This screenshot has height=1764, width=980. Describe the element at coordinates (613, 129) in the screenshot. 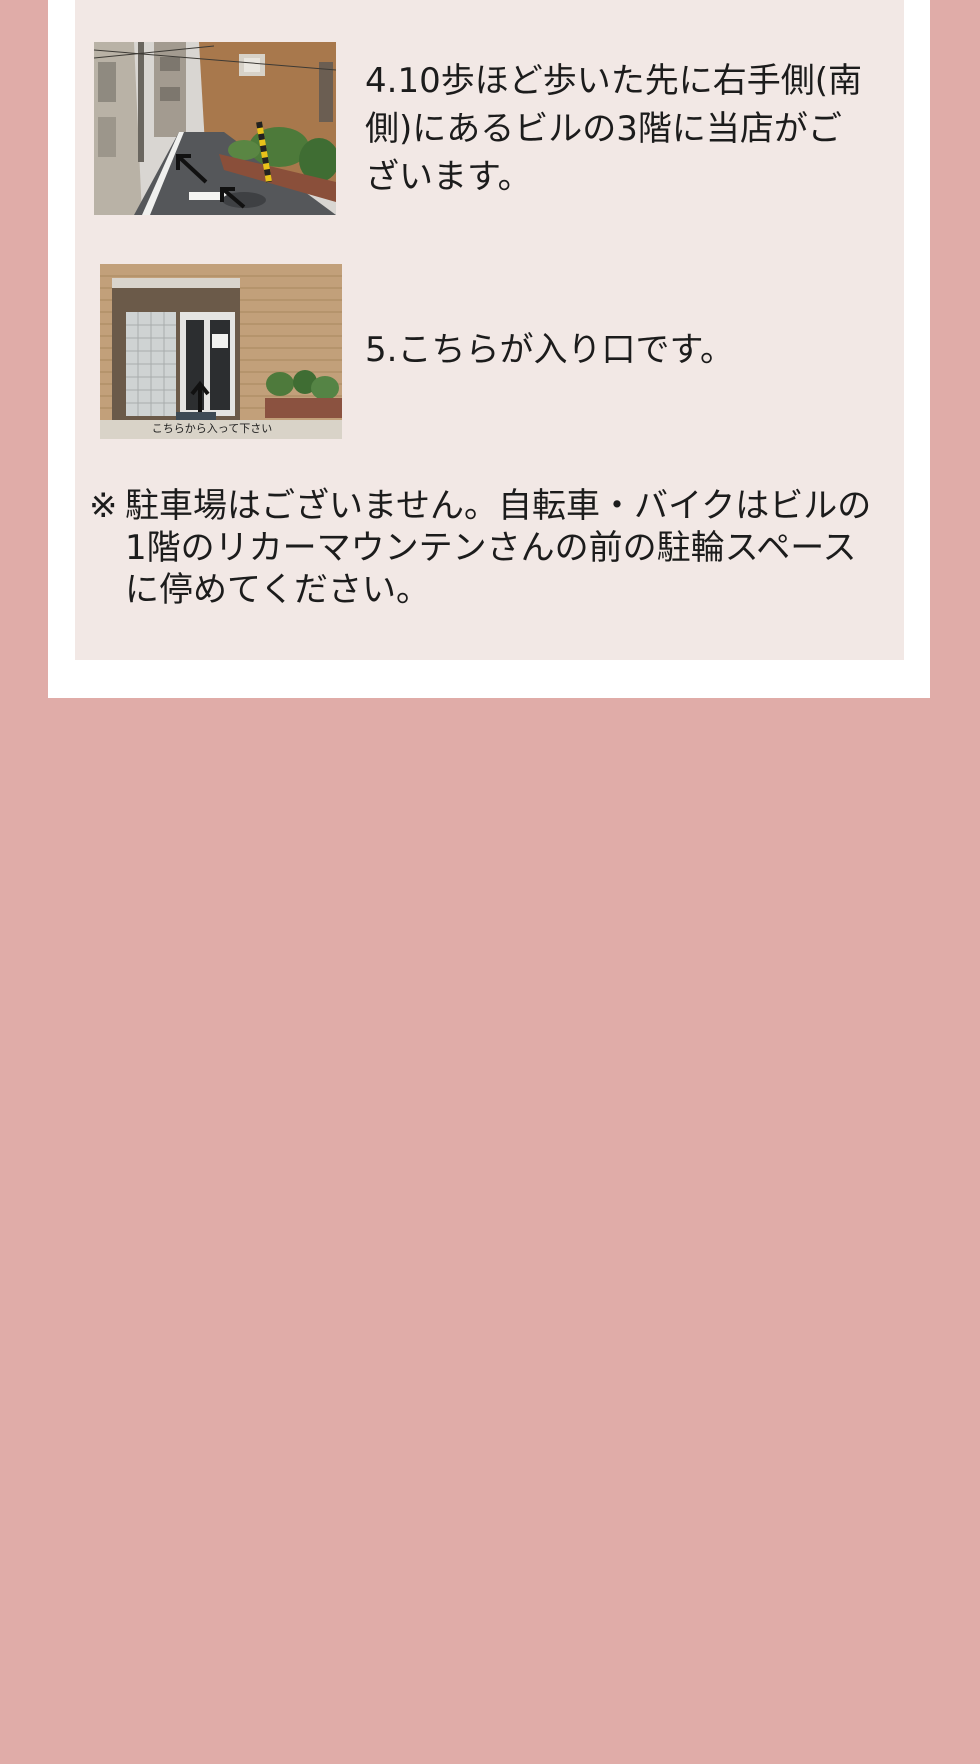

I see `direction-step-4-text: 4.10歩ほど歩いた先に右手側(南側)にあるビルの3階に当店がございます。` at that location.